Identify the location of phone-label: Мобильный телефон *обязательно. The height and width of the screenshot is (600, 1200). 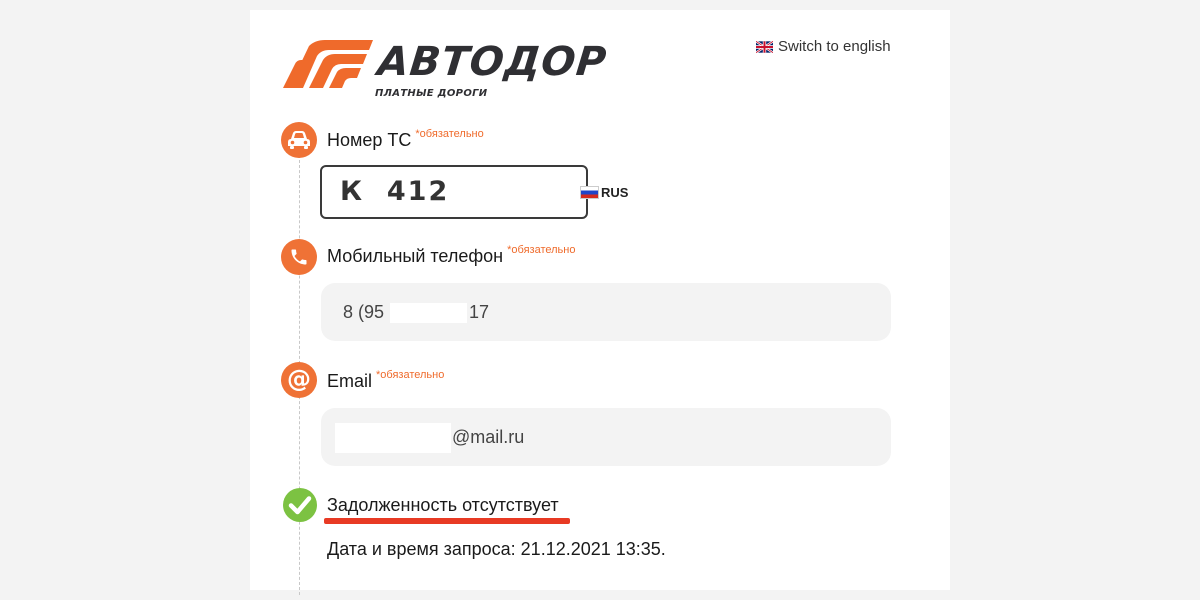
(451, 255).